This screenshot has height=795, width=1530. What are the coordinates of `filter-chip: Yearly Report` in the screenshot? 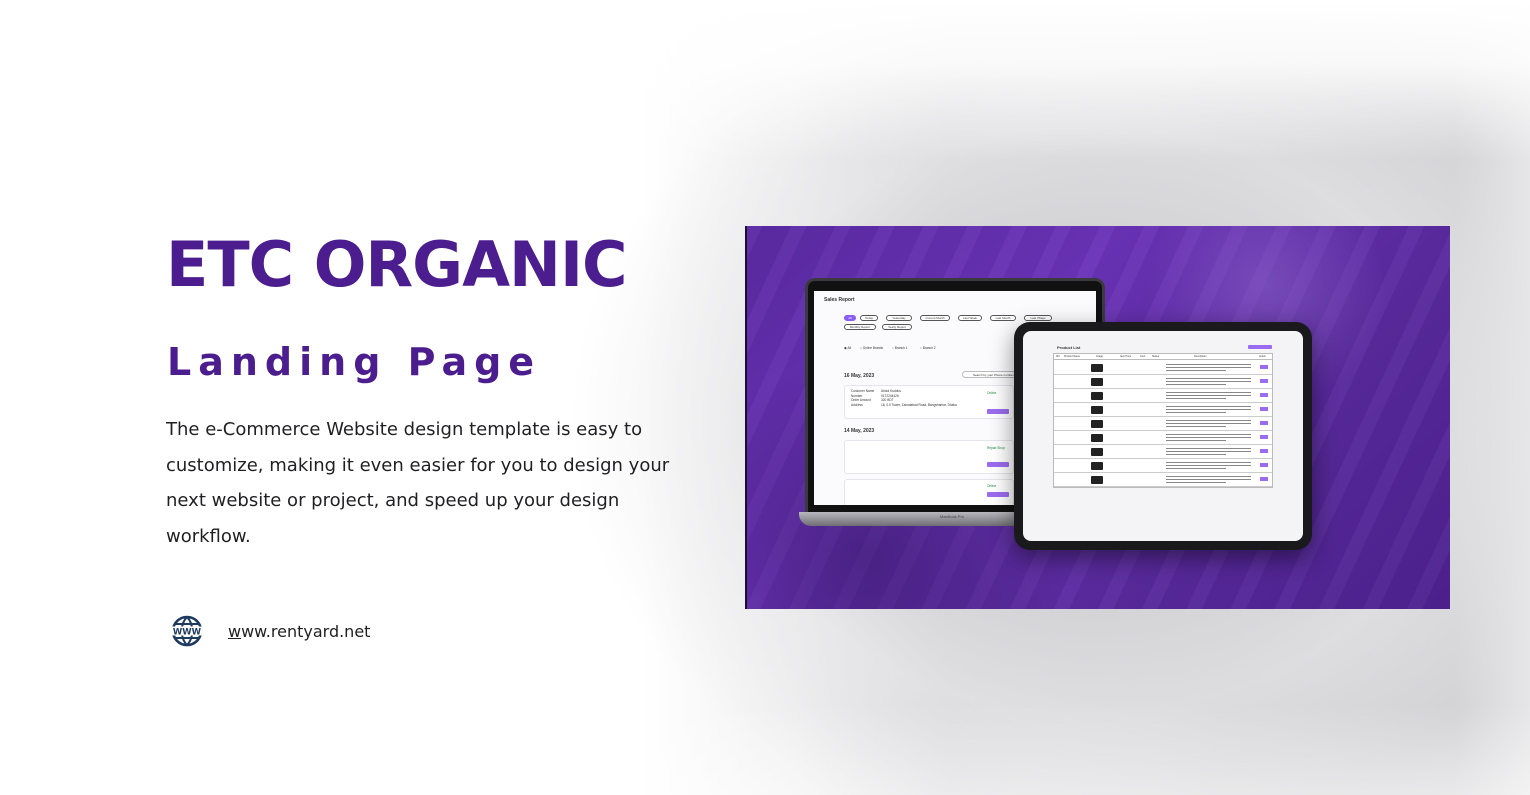 It's located at (897, 327).